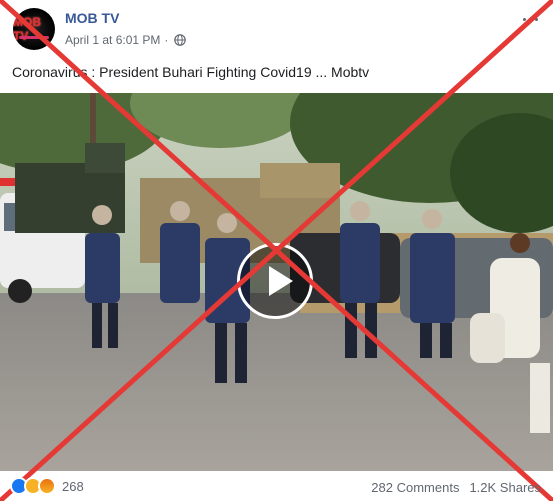  What do you see at coordinates (73, 486) in the screenshot?
I see `reaction-count: 268` at bounding box center [73, 486].